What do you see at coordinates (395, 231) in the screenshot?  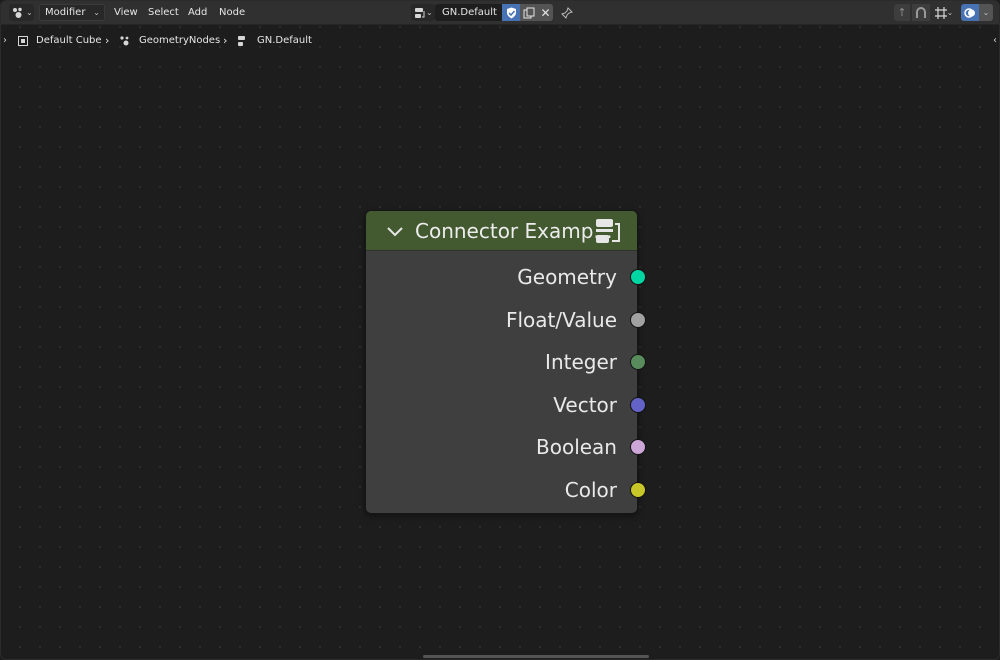 I see `chevron-down-icon` at bounding box center [395, 231].